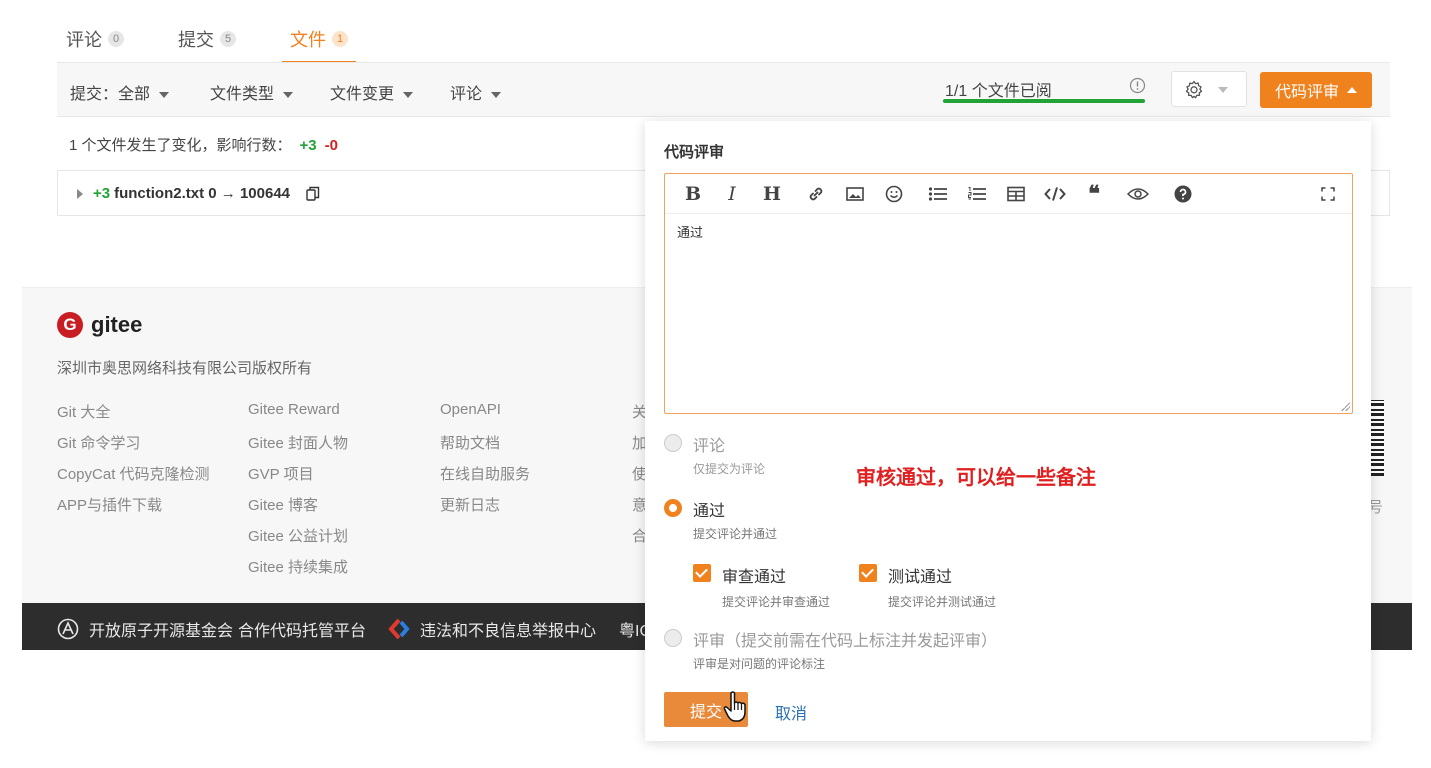  I want to click on footer-link: APP与插件下载, so click(133, 509).